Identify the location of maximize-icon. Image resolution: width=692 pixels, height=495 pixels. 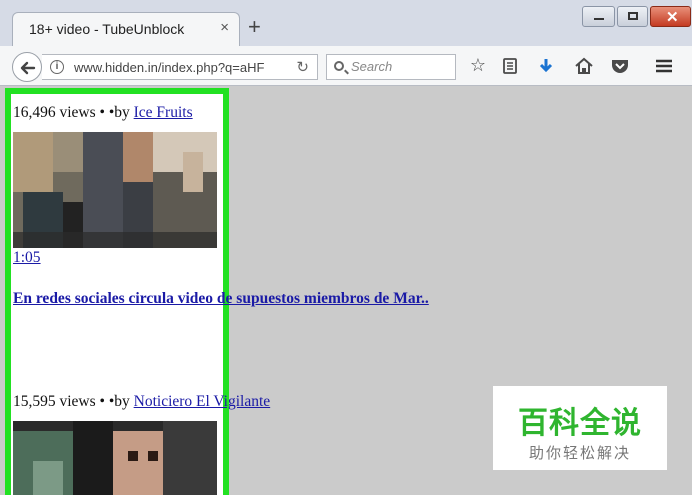
(633, 16).